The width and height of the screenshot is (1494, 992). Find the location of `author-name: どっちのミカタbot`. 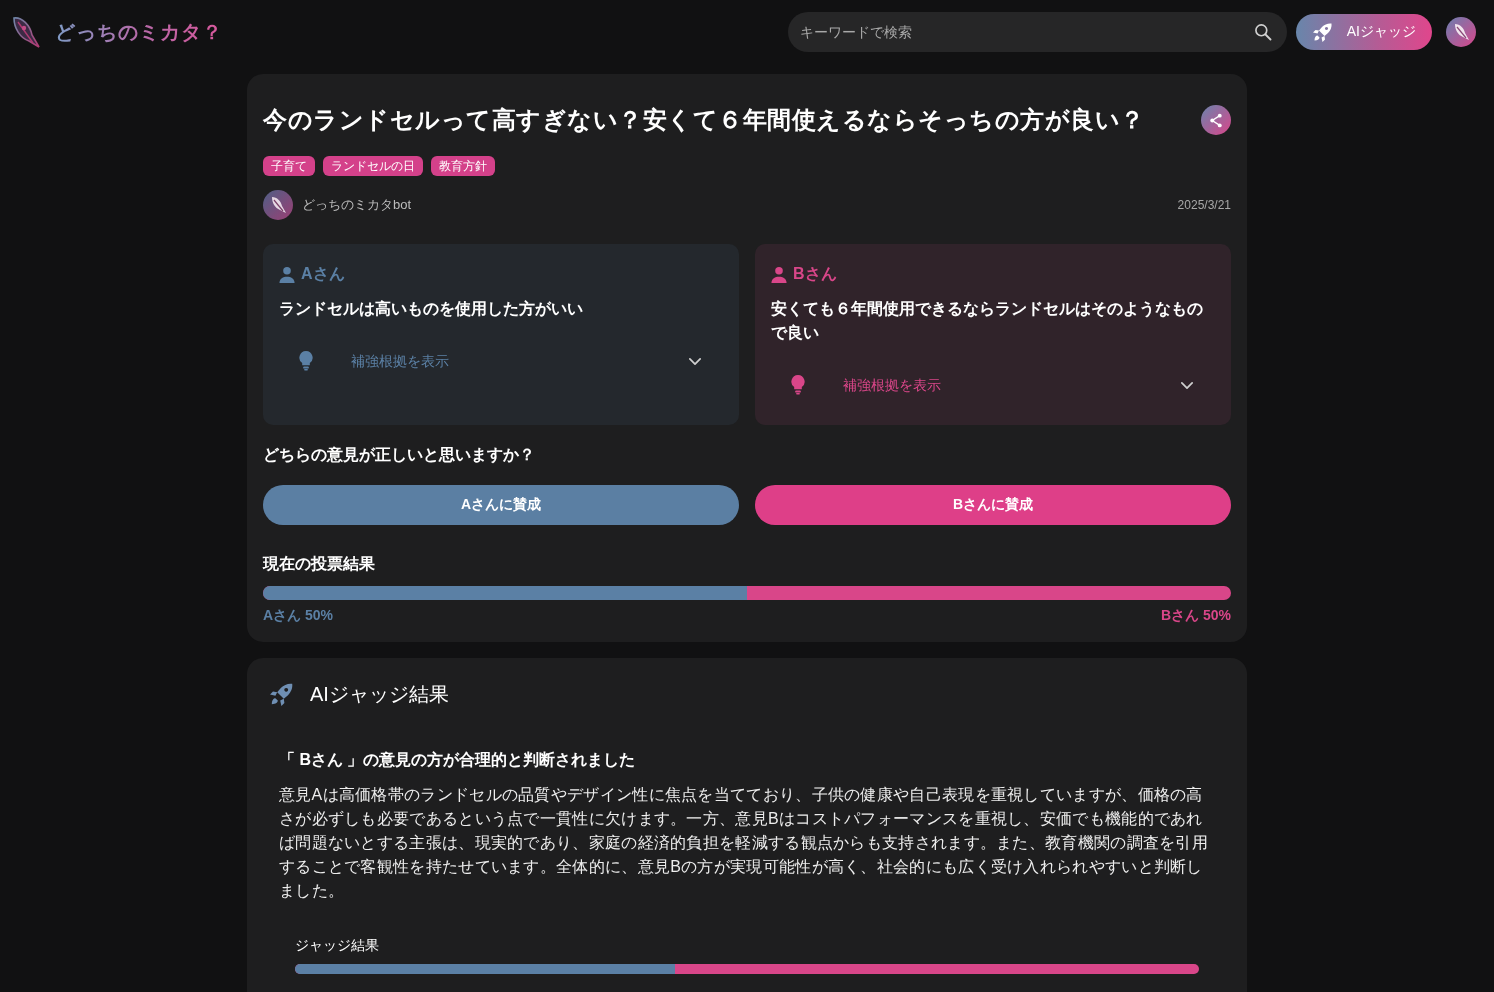

author-name: どっちのミカタbot is located at coordinates (357, 205).